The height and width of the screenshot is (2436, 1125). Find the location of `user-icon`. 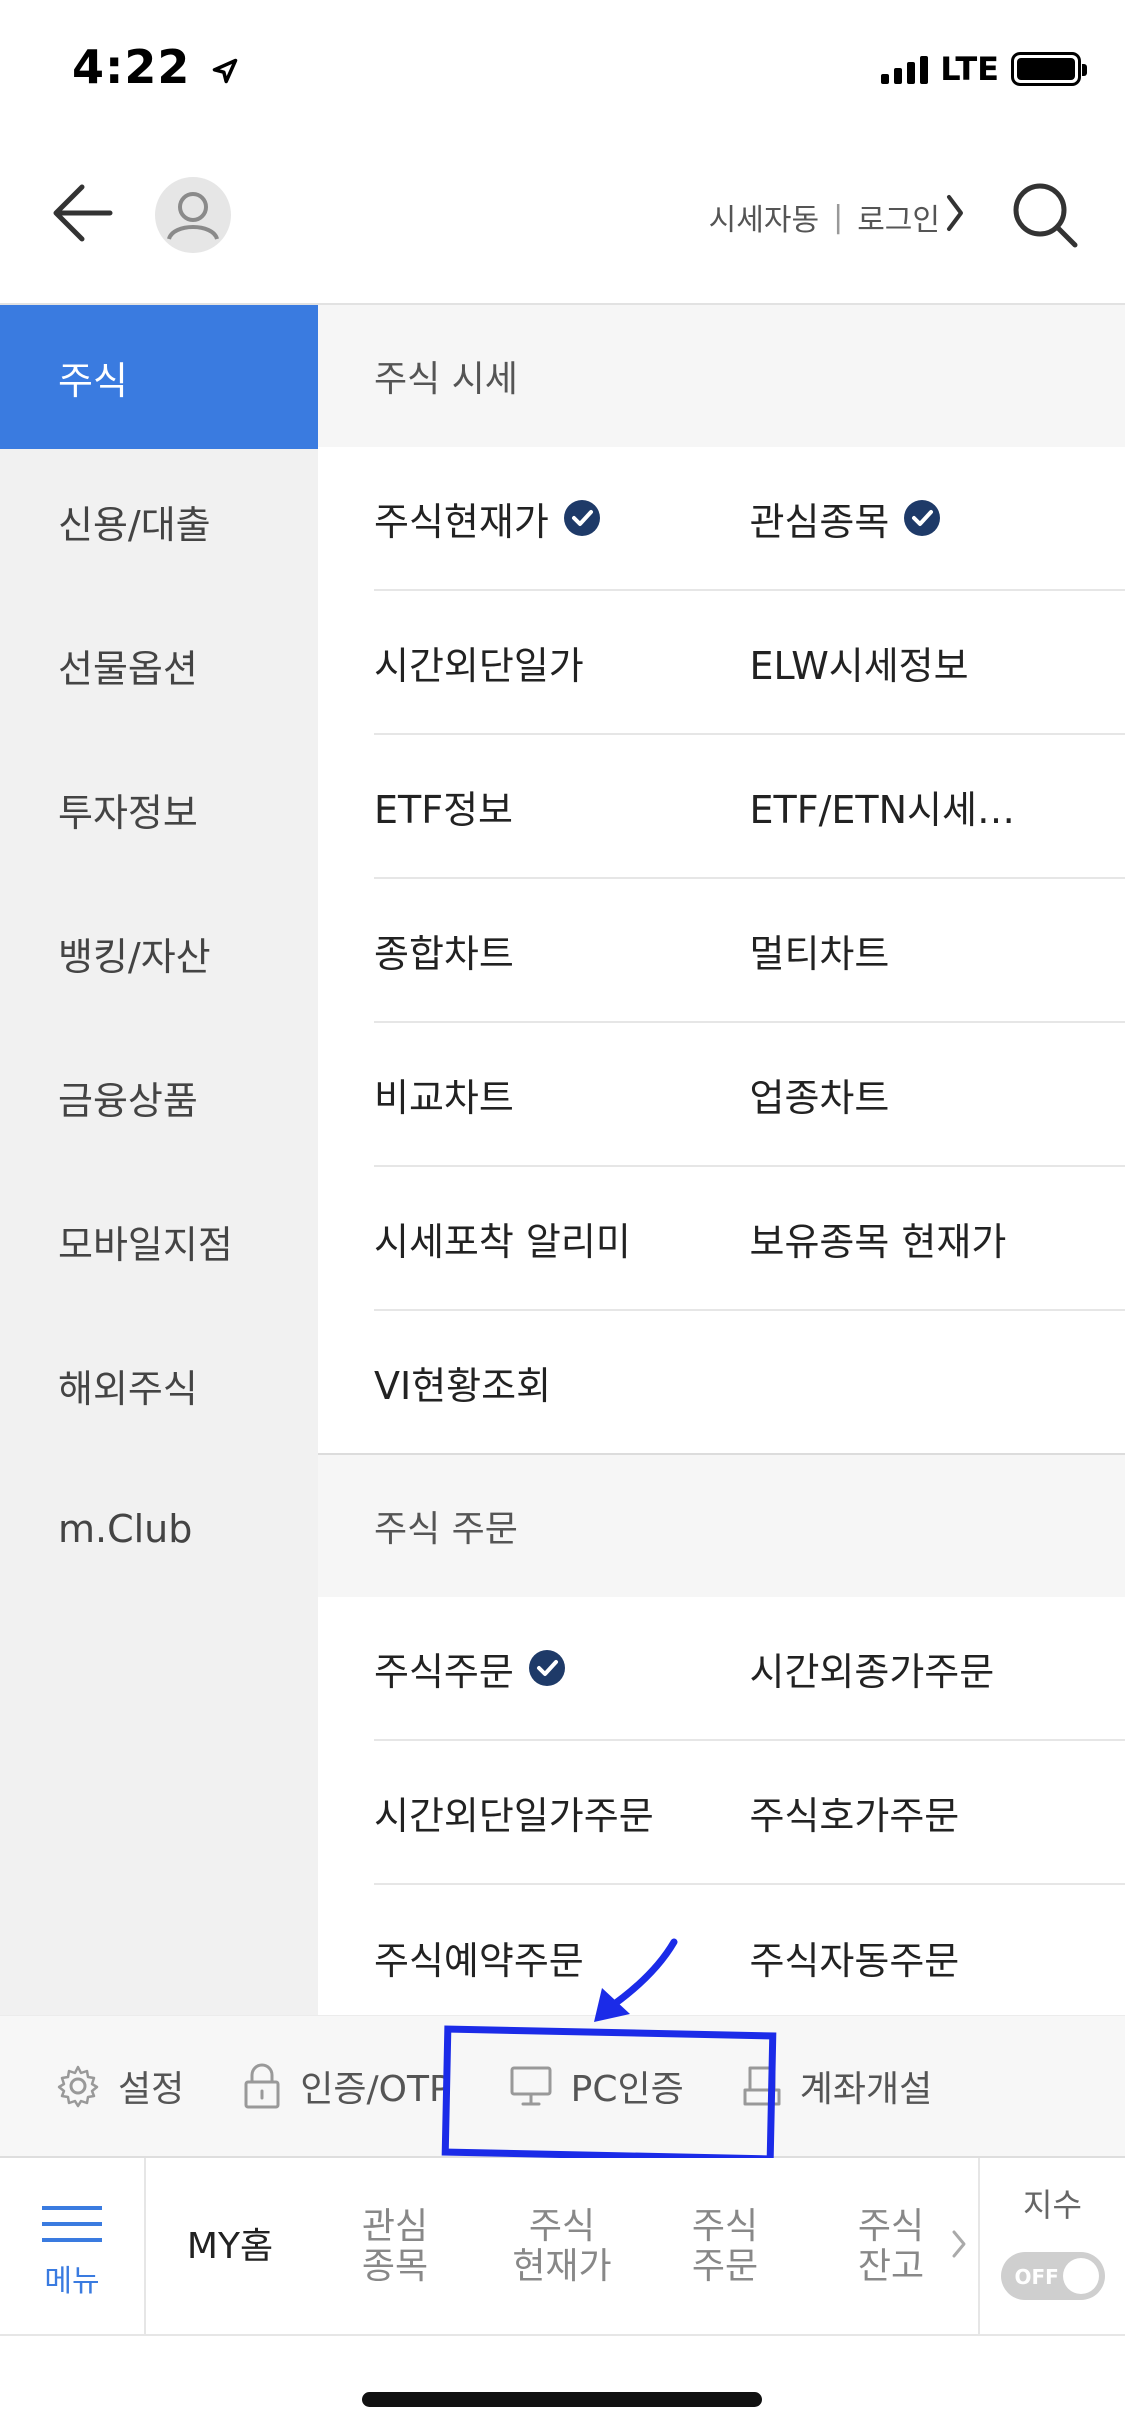

user-icon is located at coordinates (193, 216).